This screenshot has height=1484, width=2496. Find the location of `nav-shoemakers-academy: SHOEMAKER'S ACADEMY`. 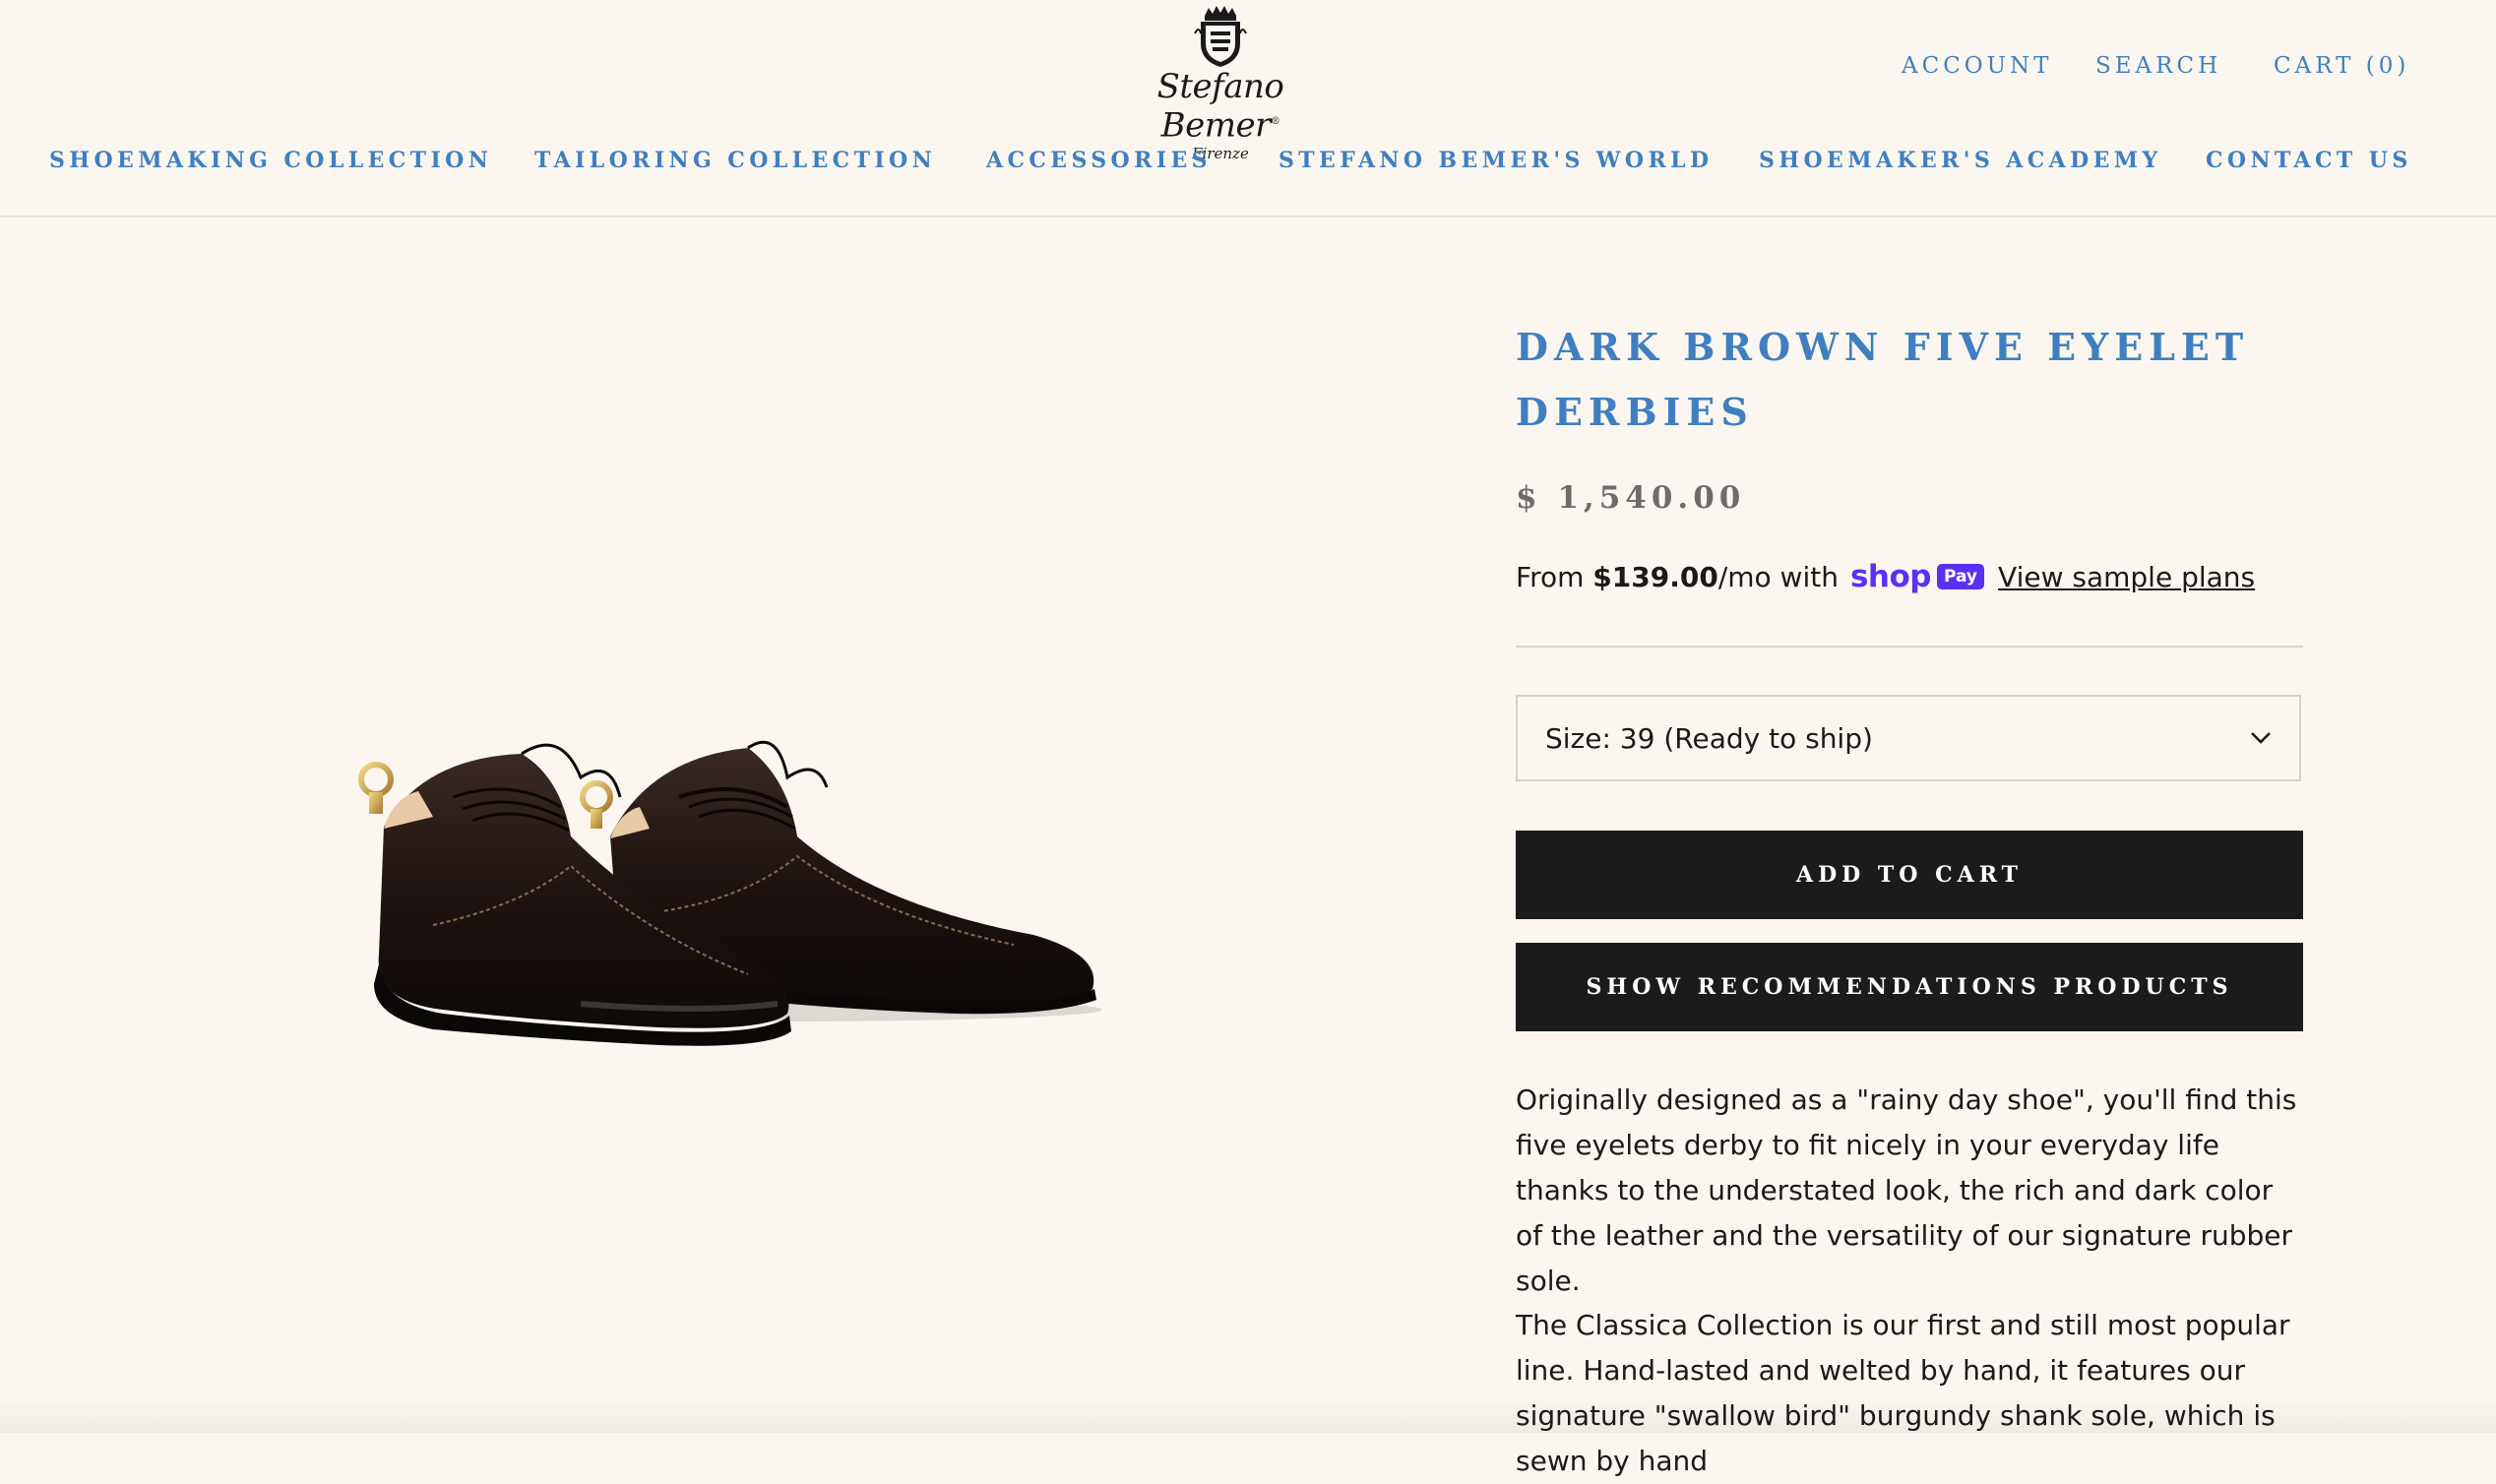

nav-shoemakers-academy: SHOEMAKER'S ACADEMY is located at coordinates (1960, 161).